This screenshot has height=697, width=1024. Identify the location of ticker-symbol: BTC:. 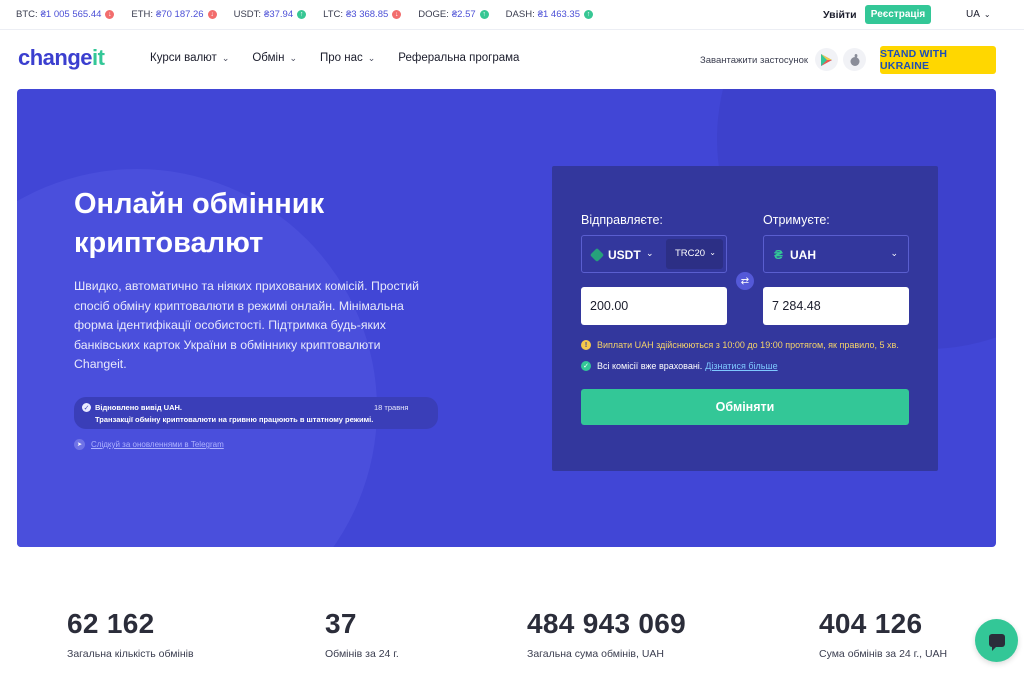
(27, 14).